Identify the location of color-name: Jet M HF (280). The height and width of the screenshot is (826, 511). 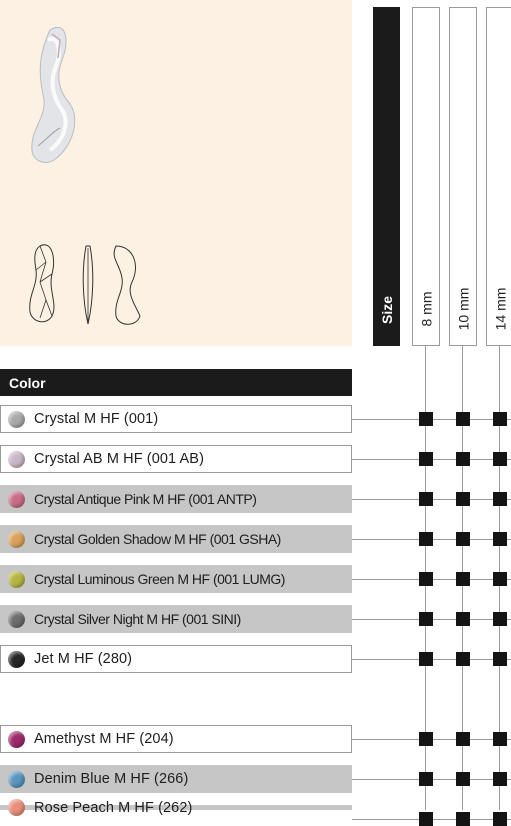
(83, 659).